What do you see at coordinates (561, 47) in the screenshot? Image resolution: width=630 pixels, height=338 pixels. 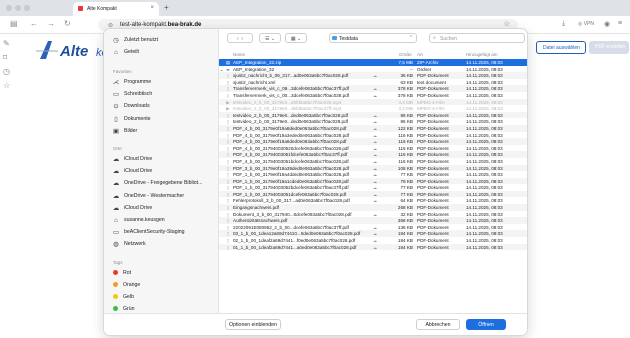 I see `select-file-button: Datei auswählen` at bounding box center [561, 47].